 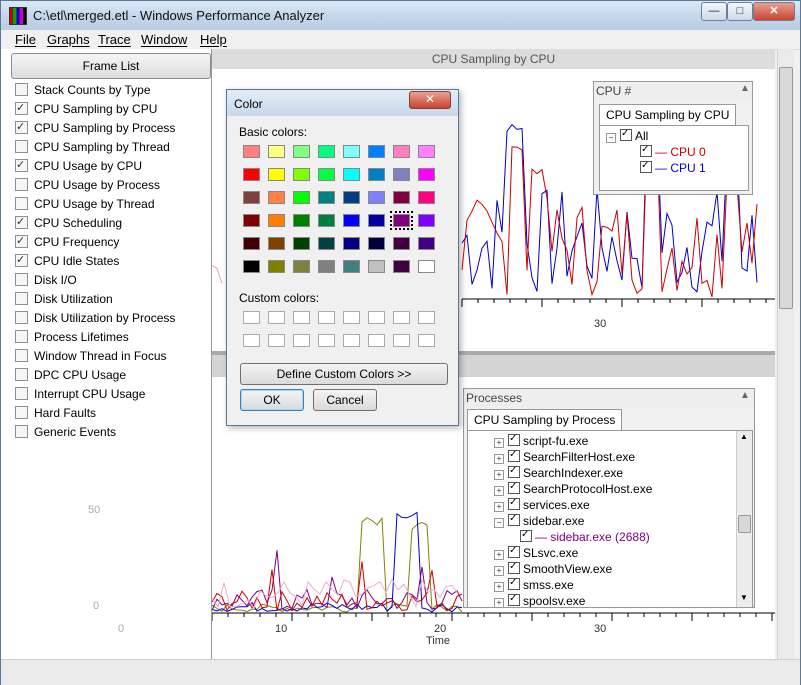 What do you see at coordinates (774, 11) in the screenshot?
I see `close-button: ✕` at bounding box center [774, 11].